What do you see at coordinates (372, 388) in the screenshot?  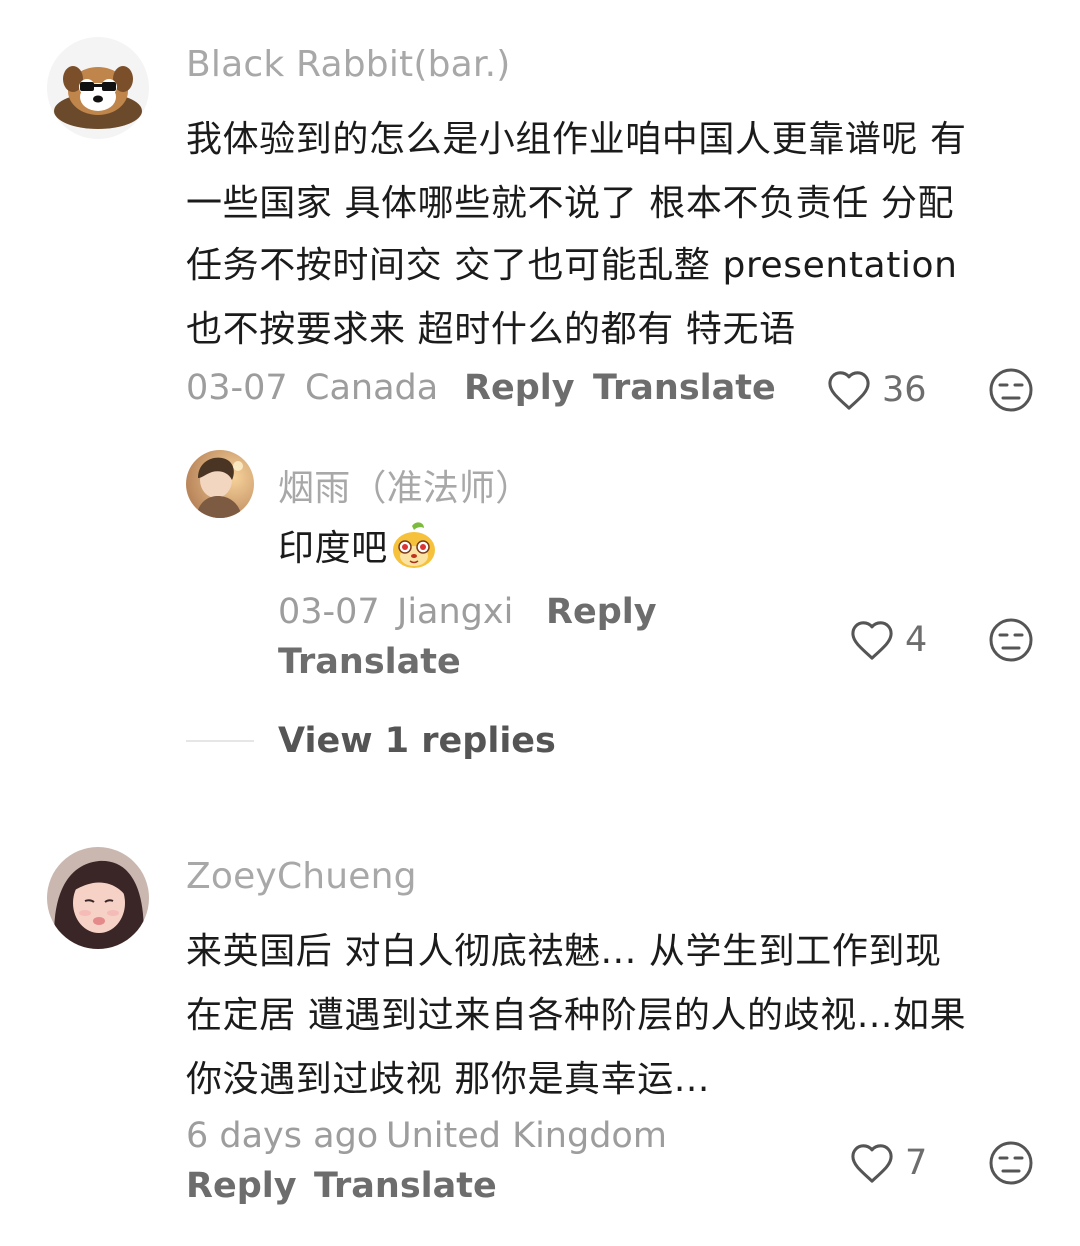 I see `comment-location: Canada` at bounding box center [372, 388].